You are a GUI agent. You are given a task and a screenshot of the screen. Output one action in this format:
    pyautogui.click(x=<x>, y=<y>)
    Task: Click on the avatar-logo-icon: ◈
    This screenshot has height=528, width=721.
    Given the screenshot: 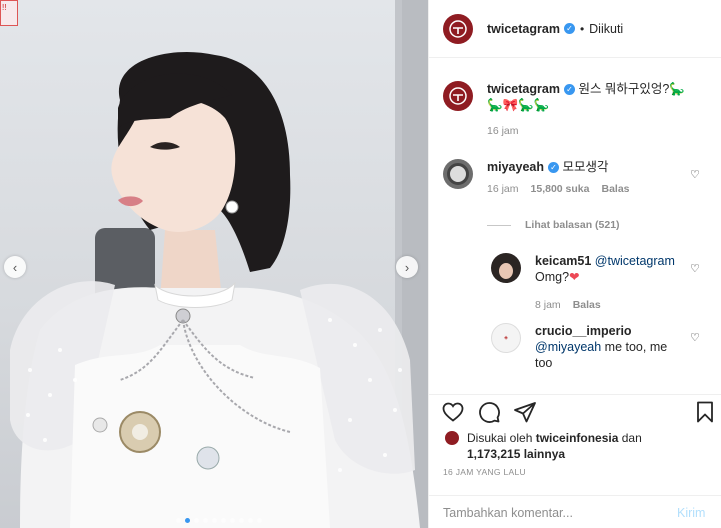 What is the action you would take?
    pyautogui.click(x=506, y=338)
    